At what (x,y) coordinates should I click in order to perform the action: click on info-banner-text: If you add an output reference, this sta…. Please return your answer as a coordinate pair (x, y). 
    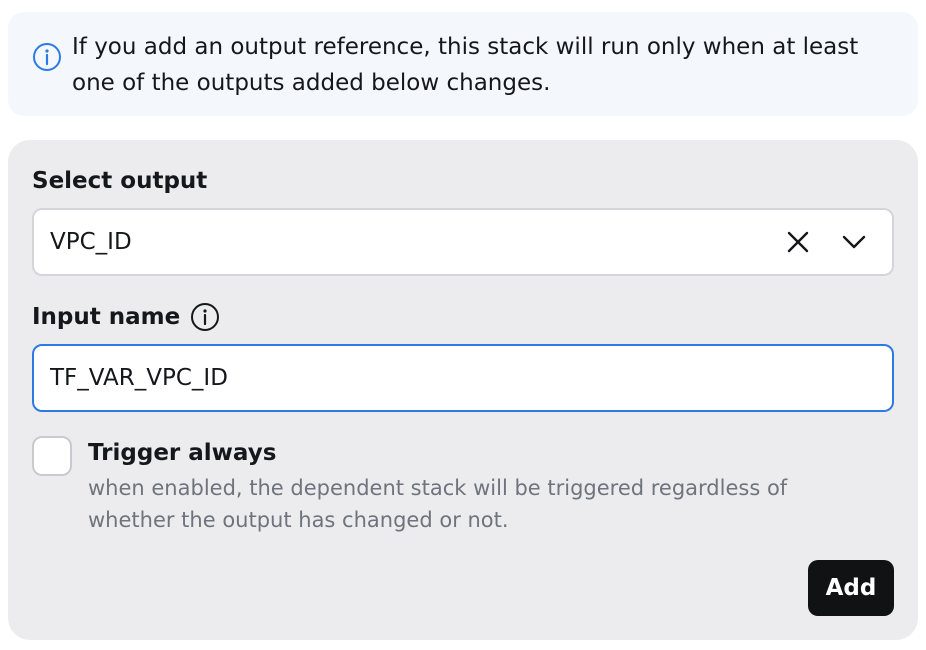
    Looking at the image, I should click on (465, 65).